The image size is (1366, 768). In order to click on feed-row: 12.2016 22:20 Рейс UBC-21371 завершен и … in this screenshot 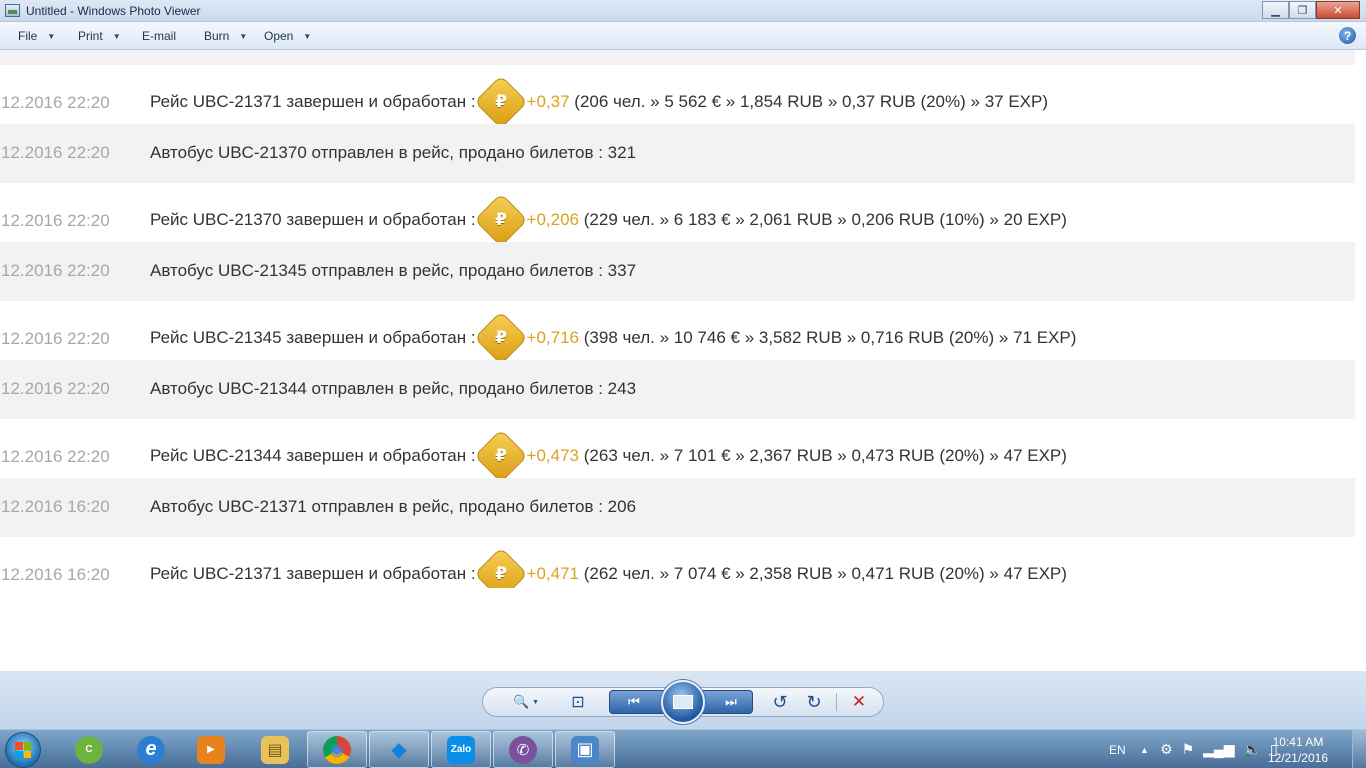, I will do `click(677, 101)`.